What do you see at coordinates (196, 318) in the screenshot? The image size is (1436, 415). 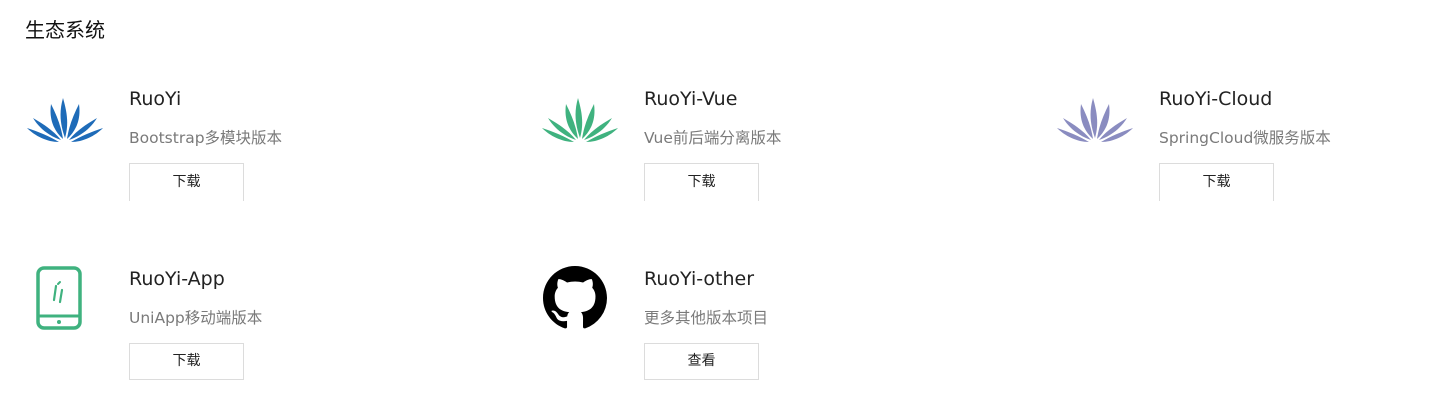 I see `project-description: UniApp移动端版本` at bounding box center [196, 318].